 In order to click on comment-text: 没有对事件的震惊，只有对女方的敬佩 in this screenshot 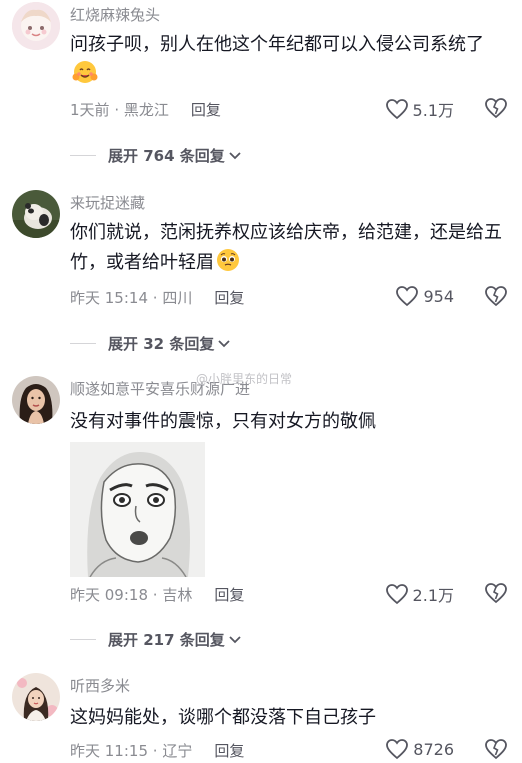, I will do `click(290, 422)`.